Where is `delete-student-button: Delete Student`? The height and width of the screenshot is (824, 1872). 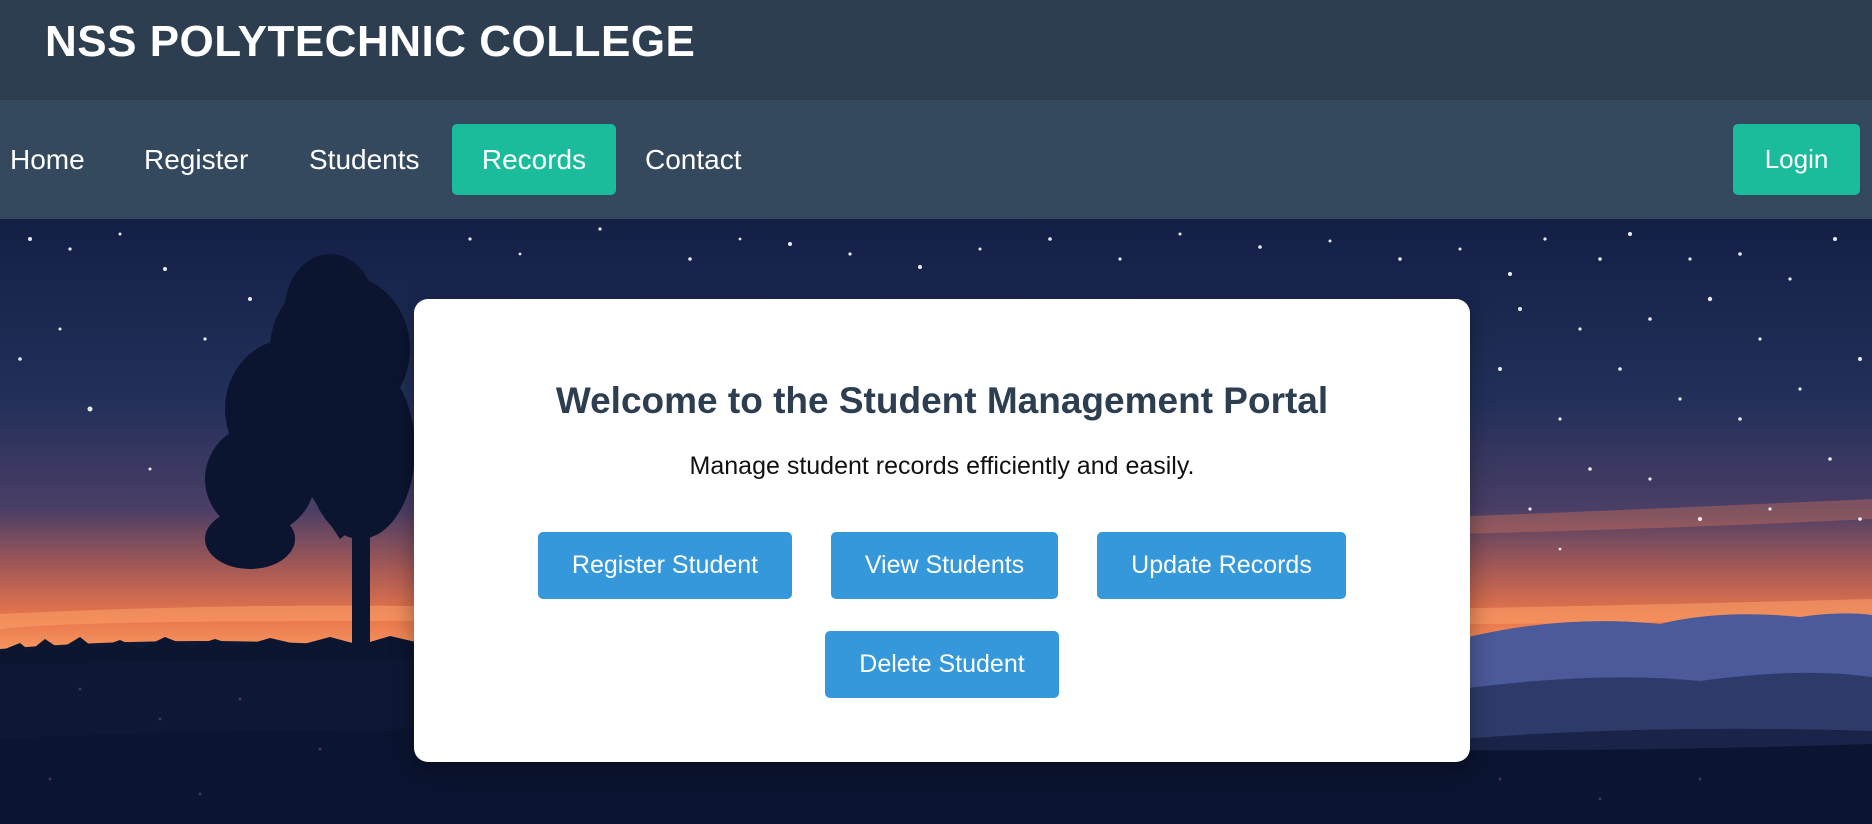
delete-student-button: Delete Student is located at coordinates (942, 664).